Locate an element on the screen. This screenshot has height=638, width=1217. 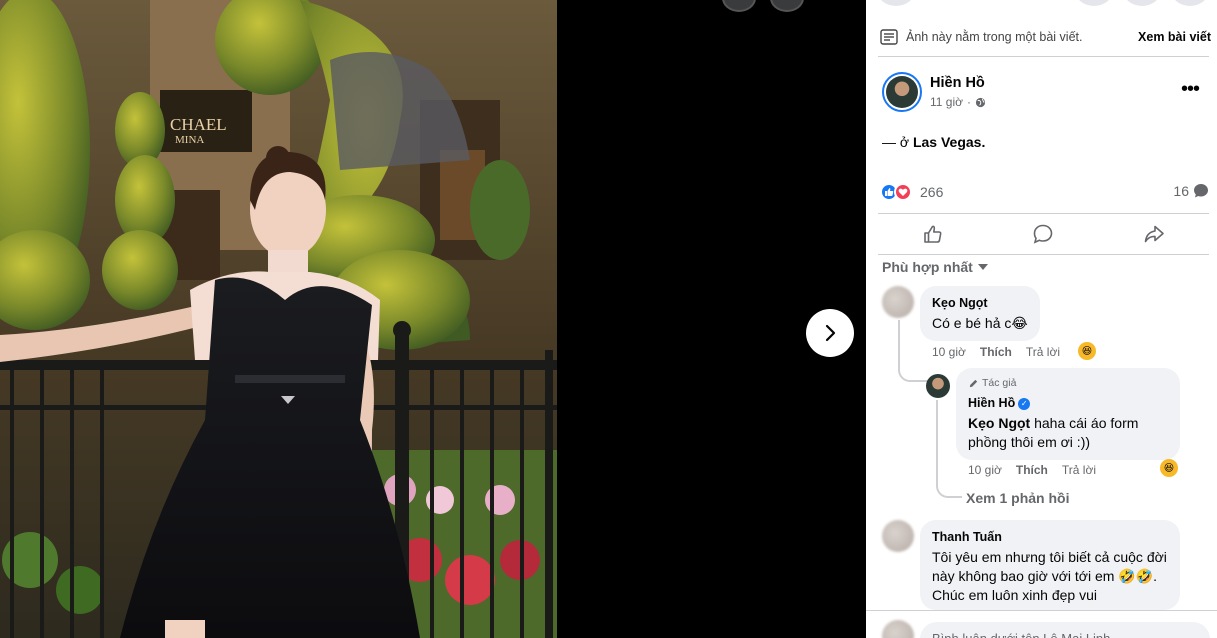
sign-text: CHAEL is located at coordinates (198, 124).